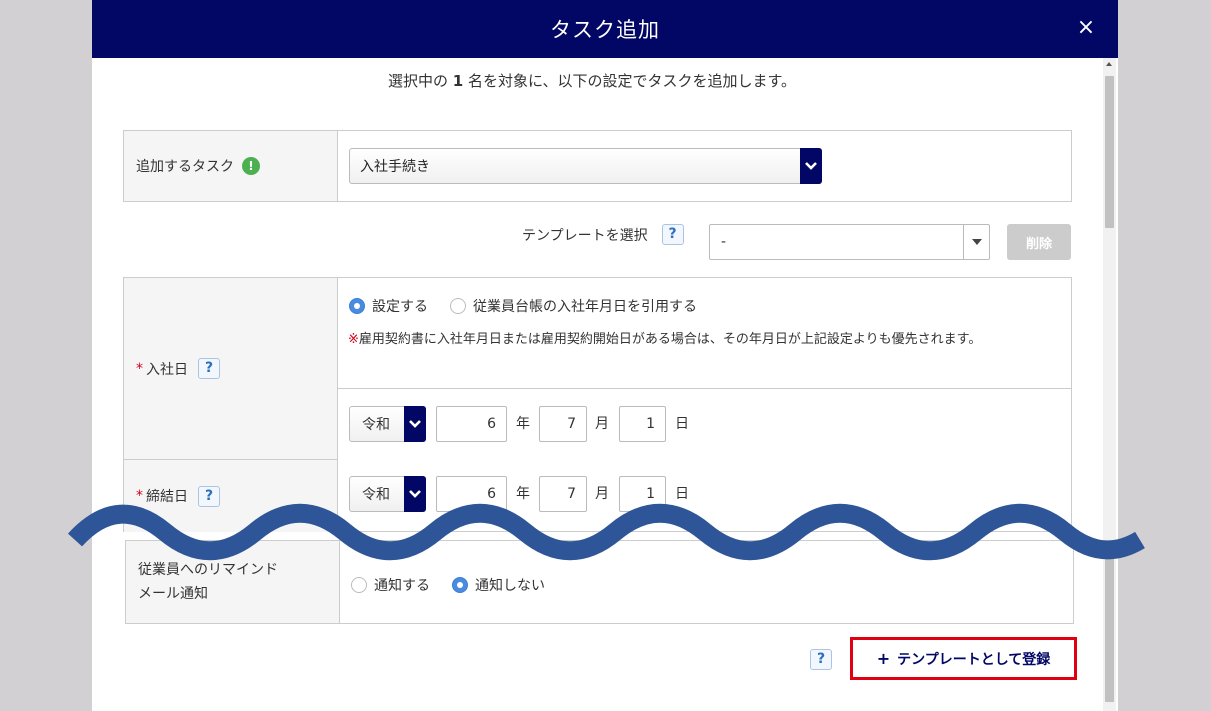  I want to click on plus-icon: +, so click(883, 658).